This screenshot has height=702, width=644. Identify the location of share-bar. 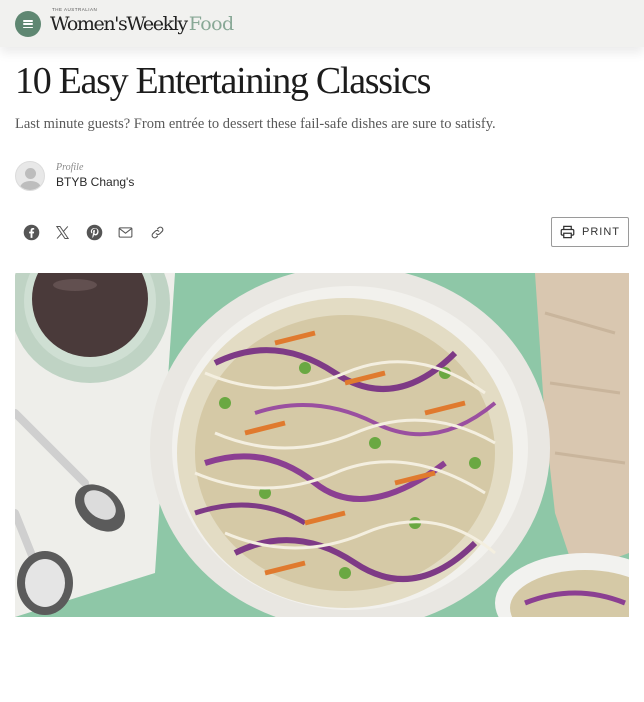
(101, 232).